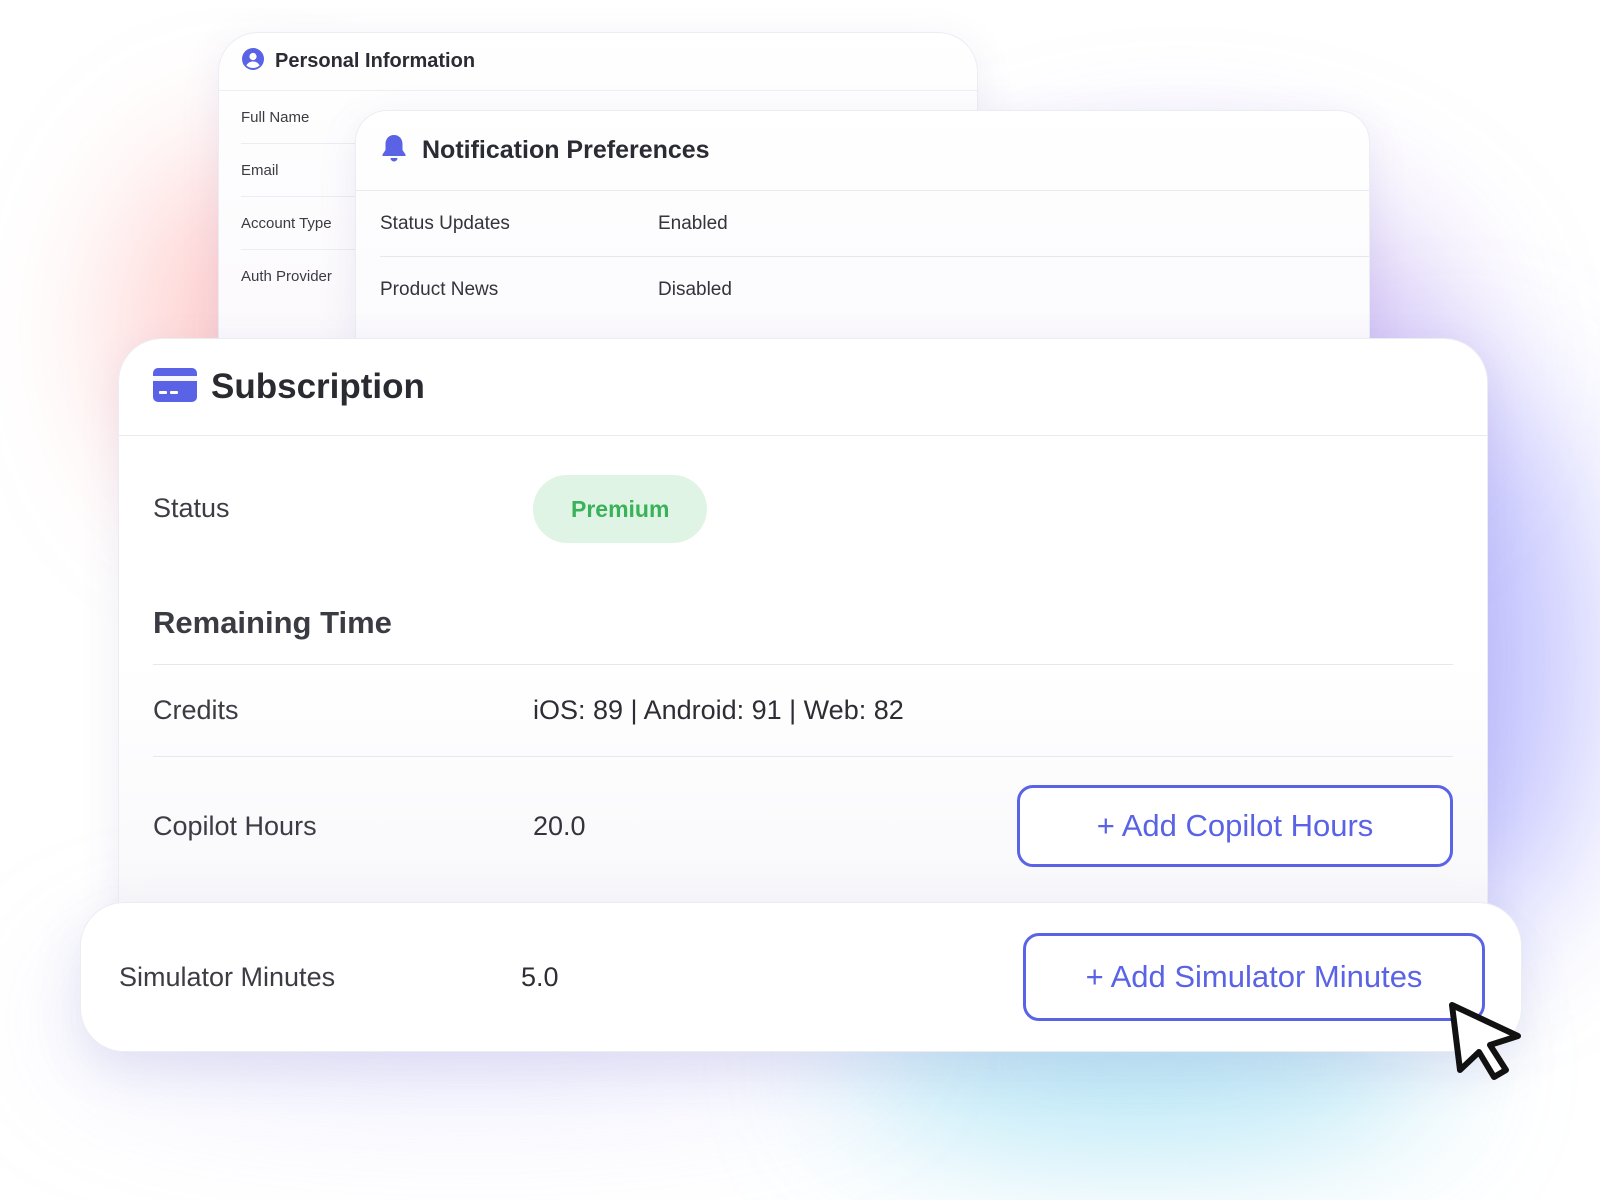  What do you see at coordinates (439, 289) in the screenshot?
I see `notification-label: Product News` at bounding box center [439, 289].